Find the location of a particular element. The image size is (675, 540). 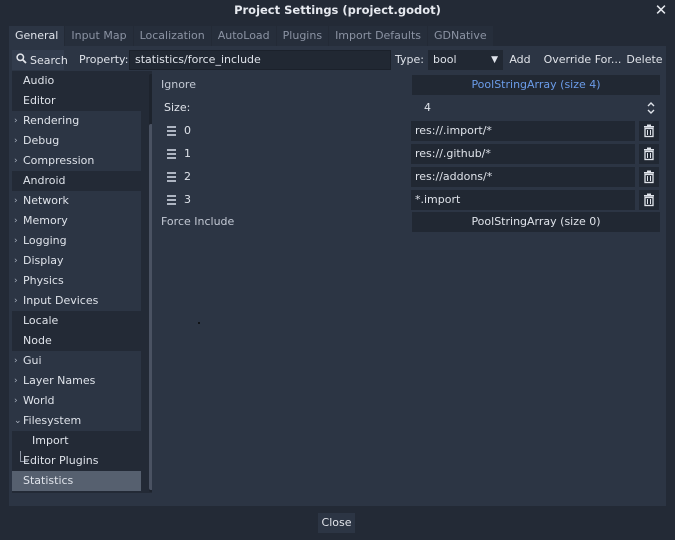

force-include-label: Force Include is located at coordinates (198, 221).